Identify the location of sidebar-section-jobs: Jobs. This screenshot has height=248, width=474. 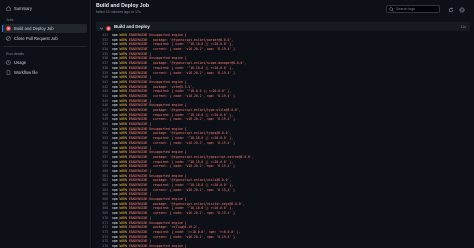
(10, 20).